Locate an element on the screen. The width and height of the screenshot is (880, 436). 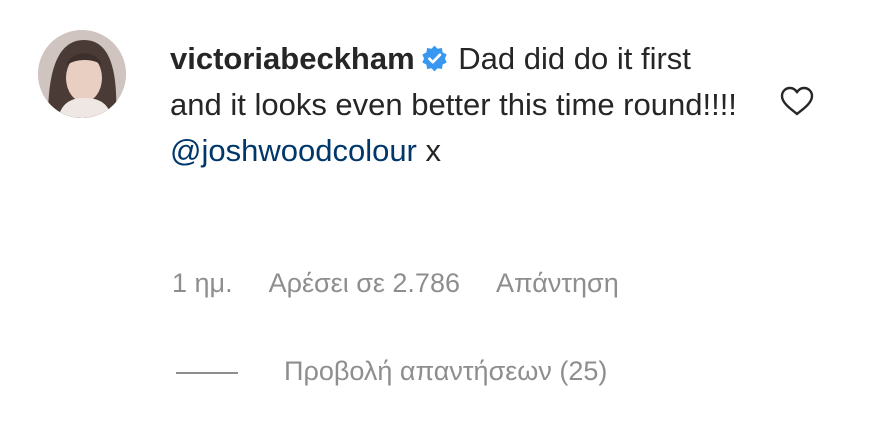
avatar is located at coordinates (82, 74).